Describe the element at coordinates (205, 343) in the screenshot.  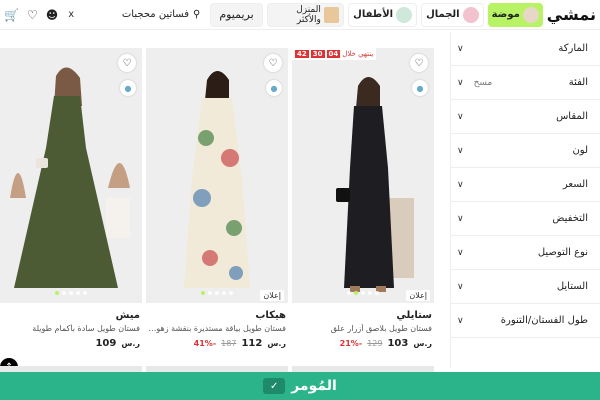
I see `product-discount: -41%` at that location.